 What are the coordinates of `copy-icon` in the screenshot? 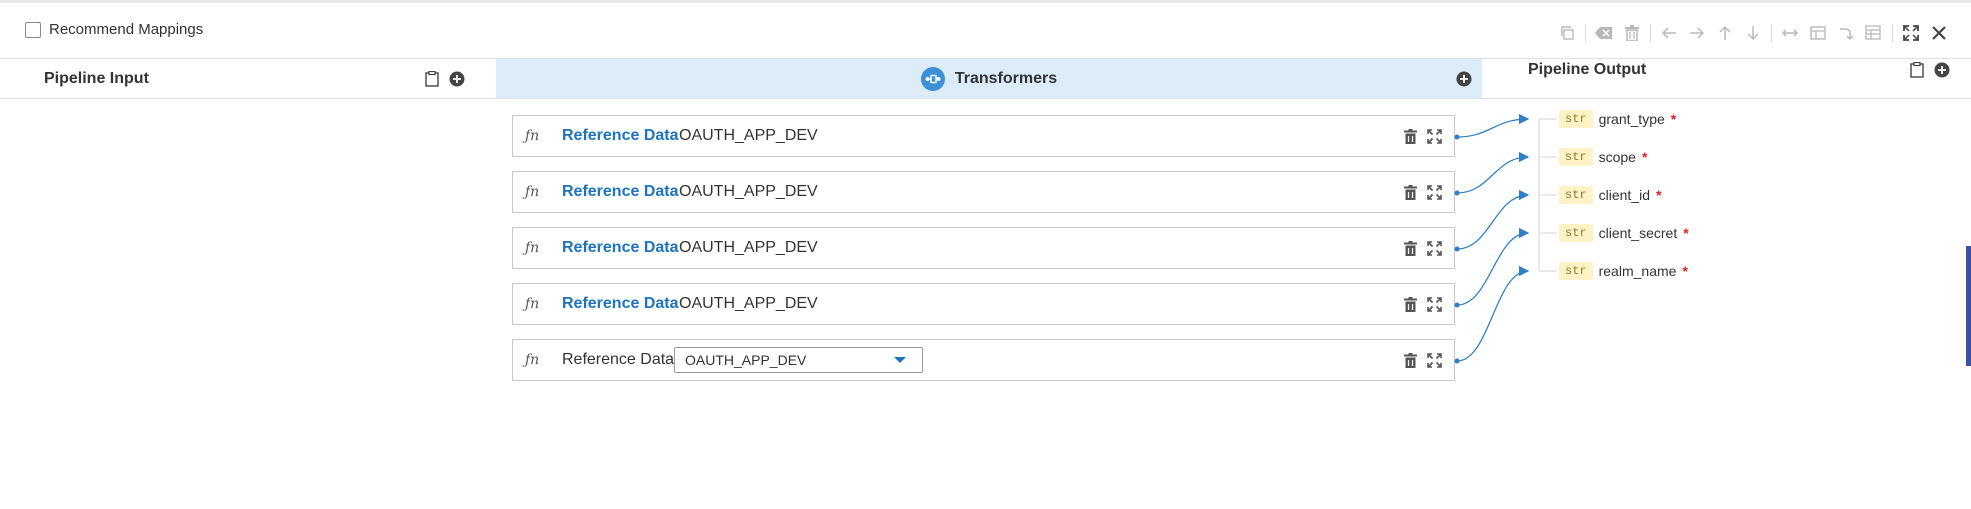 It's located at (1567, 33).